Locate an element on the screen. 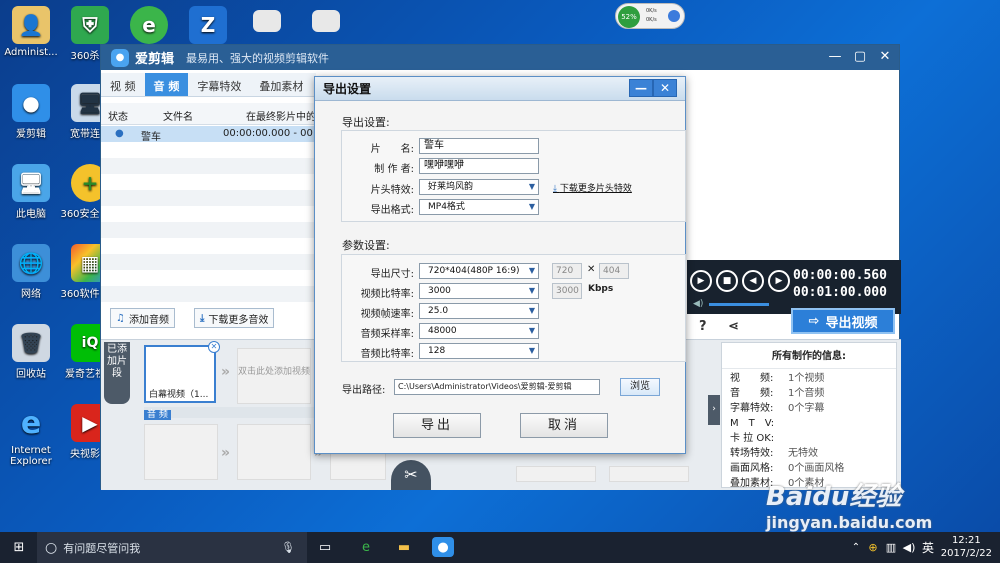 The height and width of the screenshot is (563, 1000). dialog-title: 导出设置 is located at coordinates (347, 89).